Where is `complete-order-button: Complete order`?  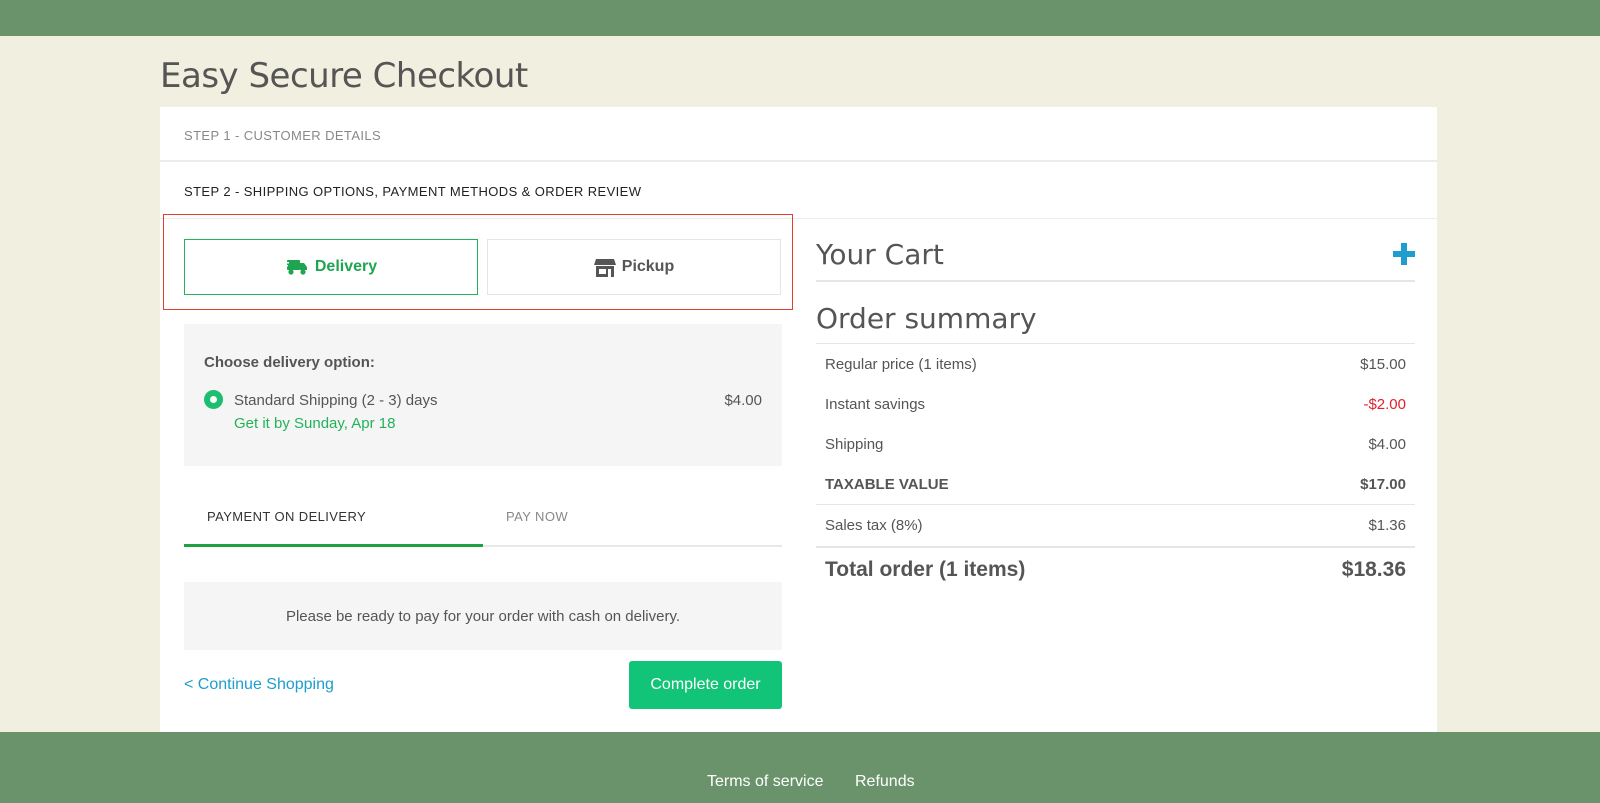
complete-order-button: Complete order is located at coordinates (705, 685).